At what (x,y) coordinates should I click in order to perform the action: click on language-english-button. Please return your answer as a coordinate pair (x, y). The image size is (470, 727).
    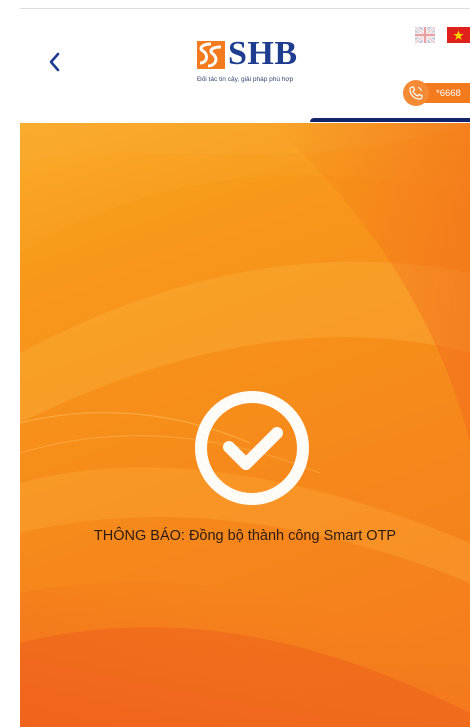
    Looking at the image, I should click on (425, 35).